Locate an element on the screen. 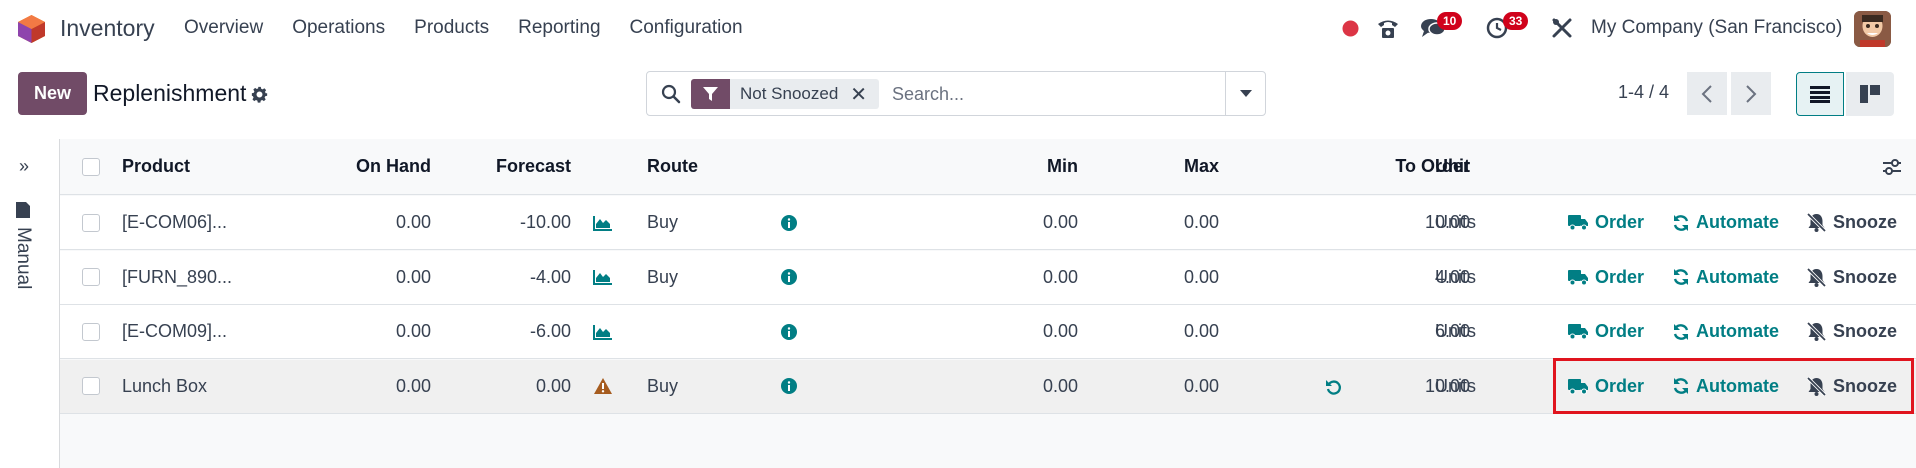  remove-facet-icon: ✕ is located at coordinates (862, 94).